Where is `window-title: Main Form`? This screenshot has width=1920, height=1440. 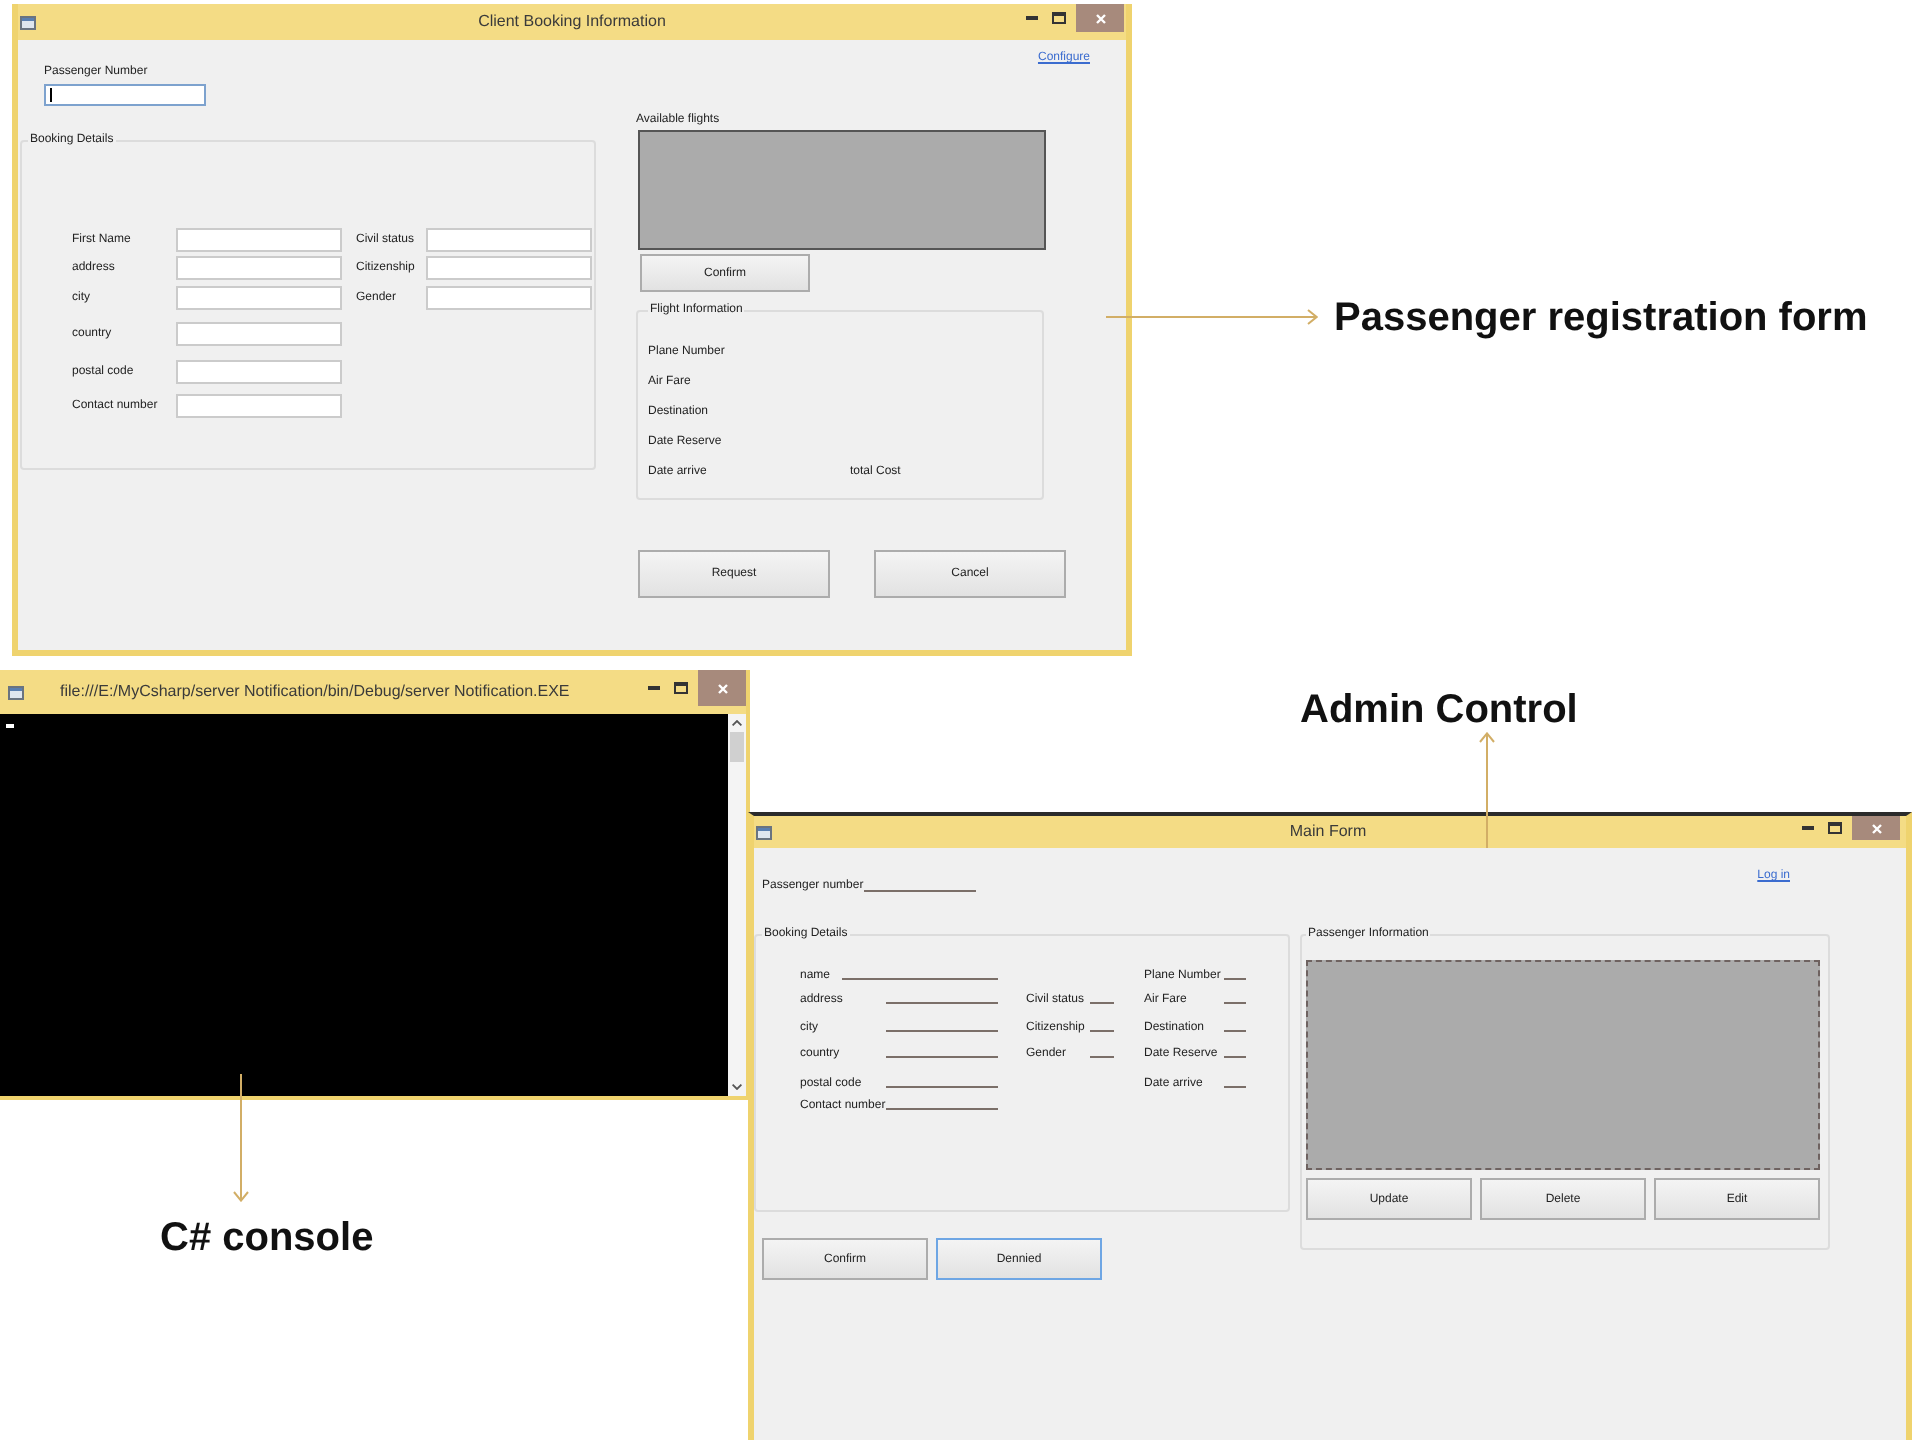
window-title: Main Form is located at coordinates (1328, 832).